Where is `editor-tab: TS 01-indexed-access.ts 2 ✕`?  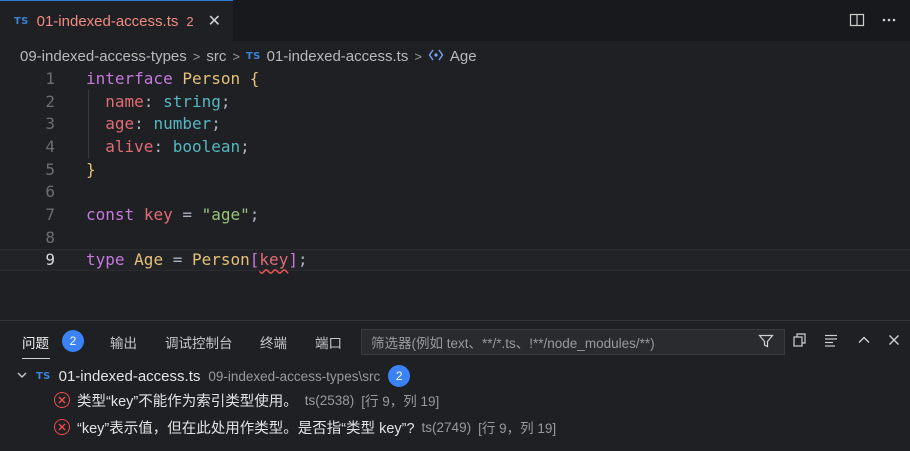 editor-tab: TS 01-indexed-access.ts 2 ✕ is located at coordinates (117, 20).